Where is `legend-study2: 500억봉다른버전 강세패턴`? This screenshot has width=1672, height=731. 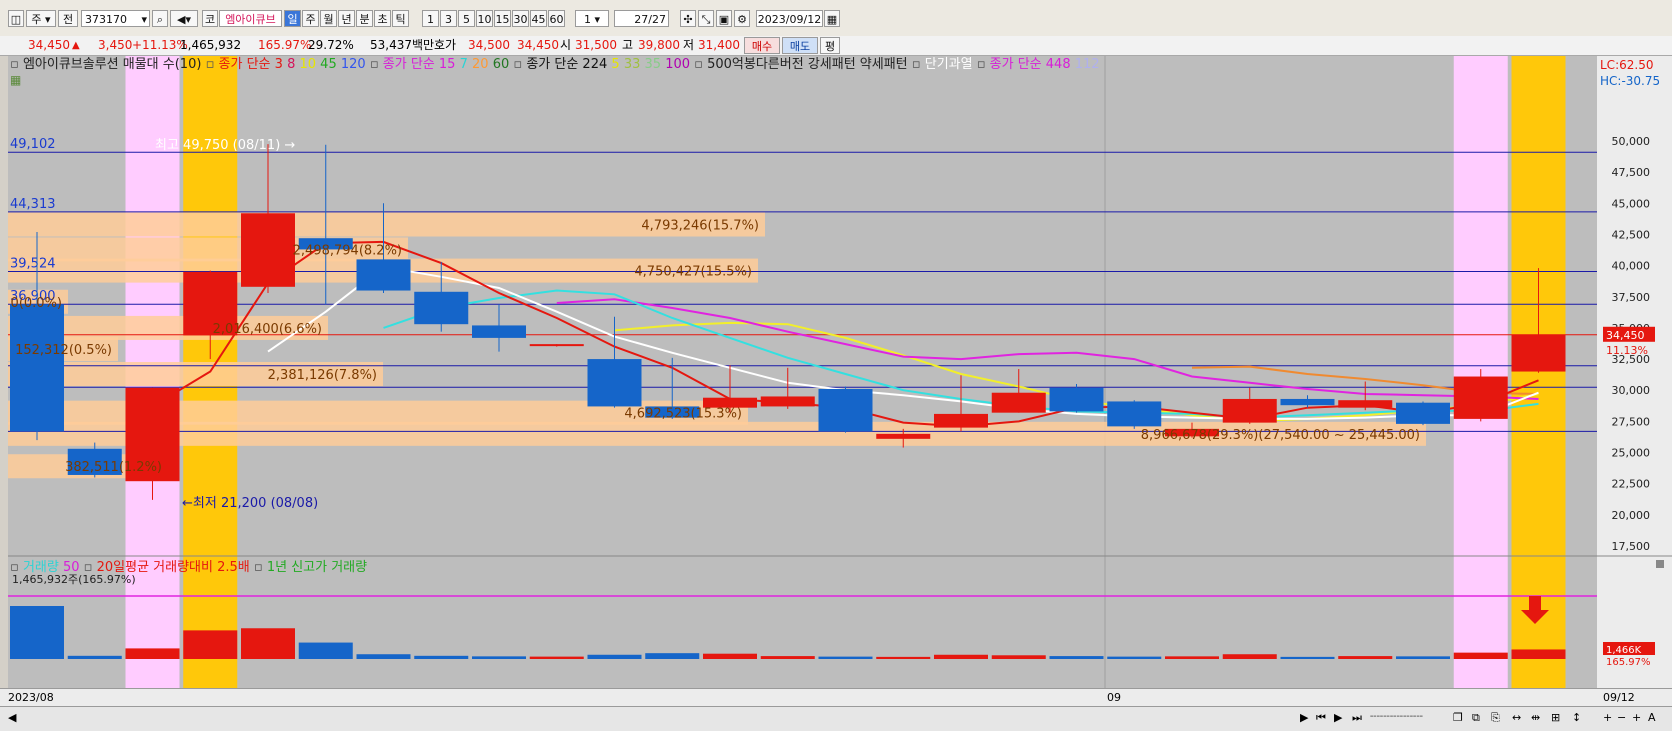
legend-study2: 500억봉다른버전 강세패턴 is located at coordinates (781, 64).